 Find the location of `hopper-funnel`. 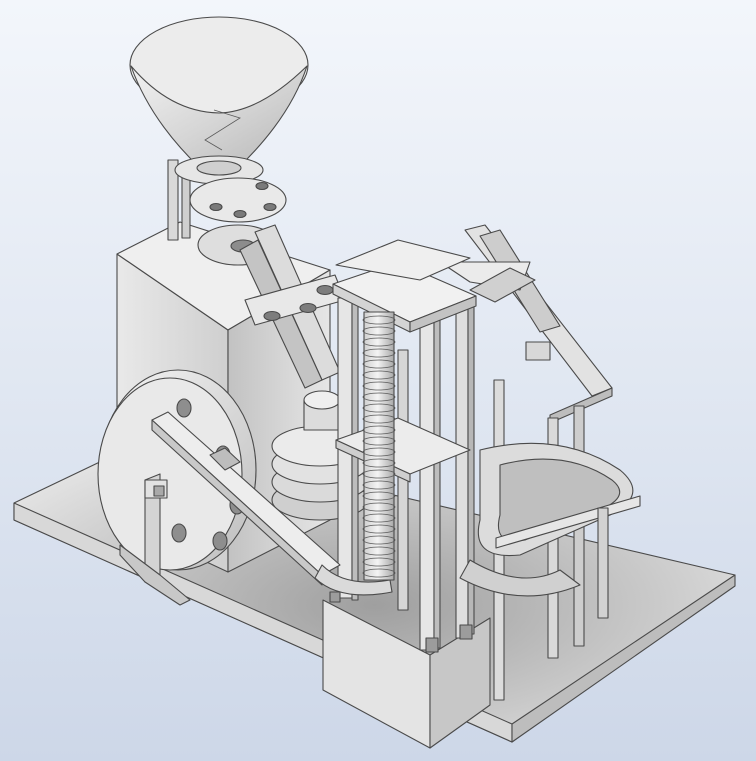

hopper-funnel is located at coordinates (219, 100).